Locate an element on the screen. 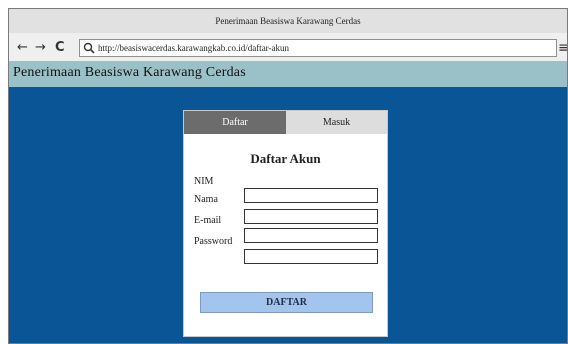 Image resolution: width=568 pixels, height=344 pixels. menu-icon: ≡ is located at coordinates (562, 48).